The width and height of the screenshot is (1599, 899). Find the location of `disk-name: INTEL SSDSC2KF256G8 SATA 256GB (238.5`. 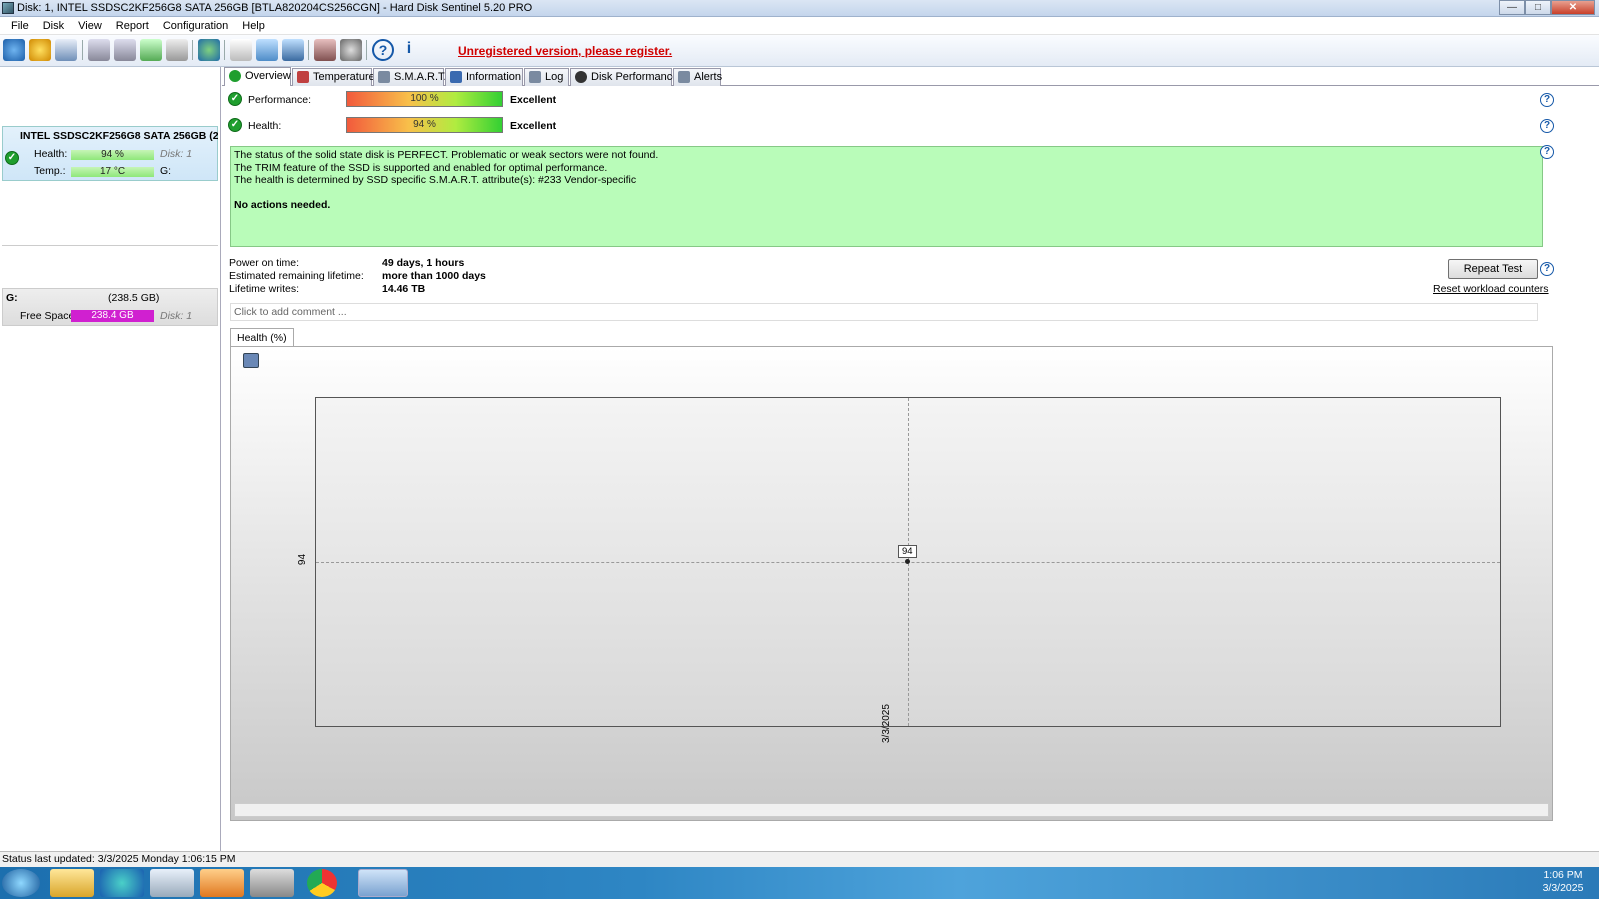

disk-name: INTEL SSDSC2KF256G8 SATA 256GB (238.5 is located at coordinates (119, 136).